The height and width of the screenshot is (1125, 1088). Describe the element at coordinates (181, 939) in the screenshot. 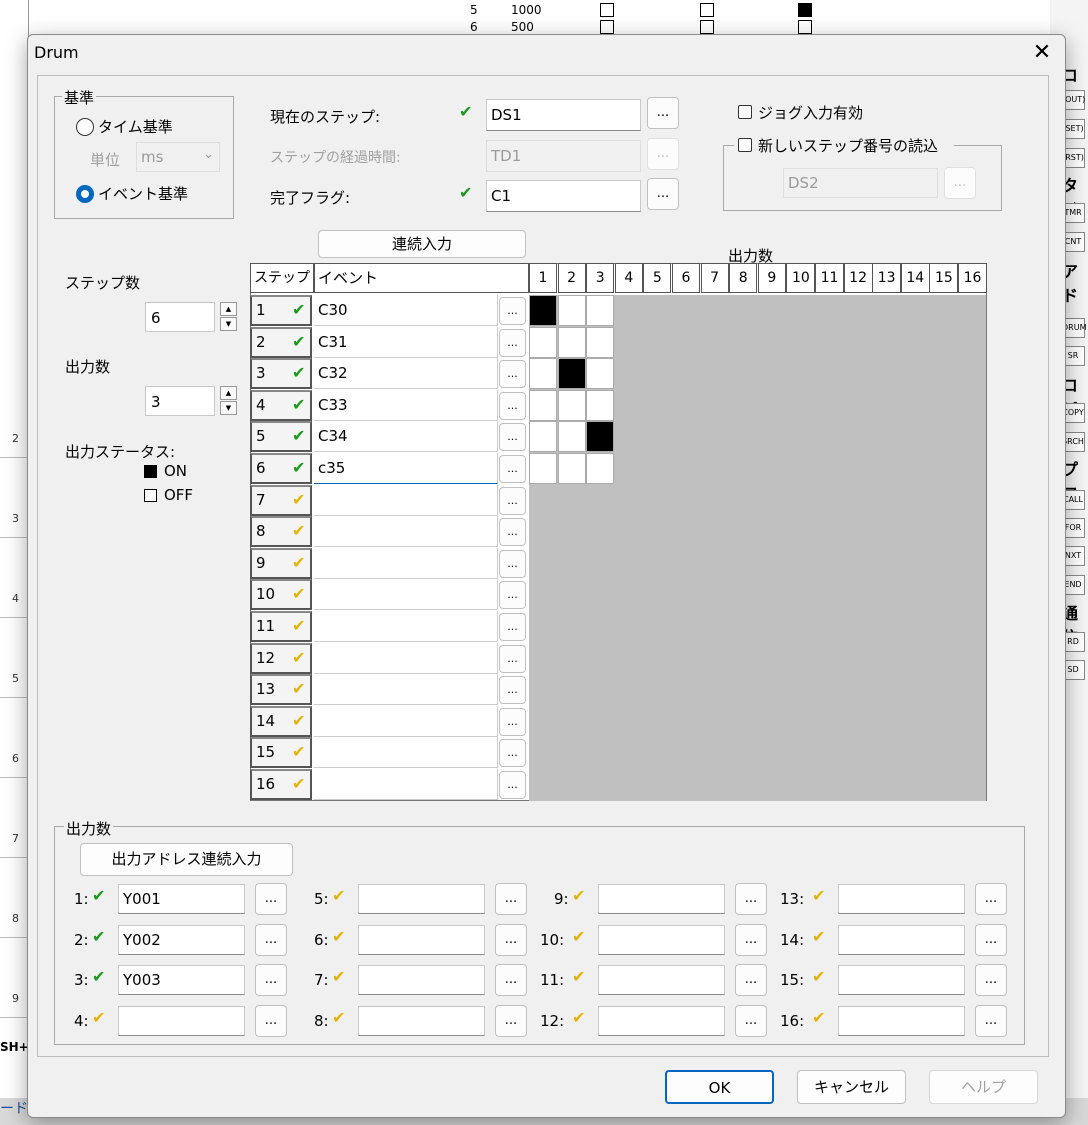

I see `output-address-input: Y002` at that location.